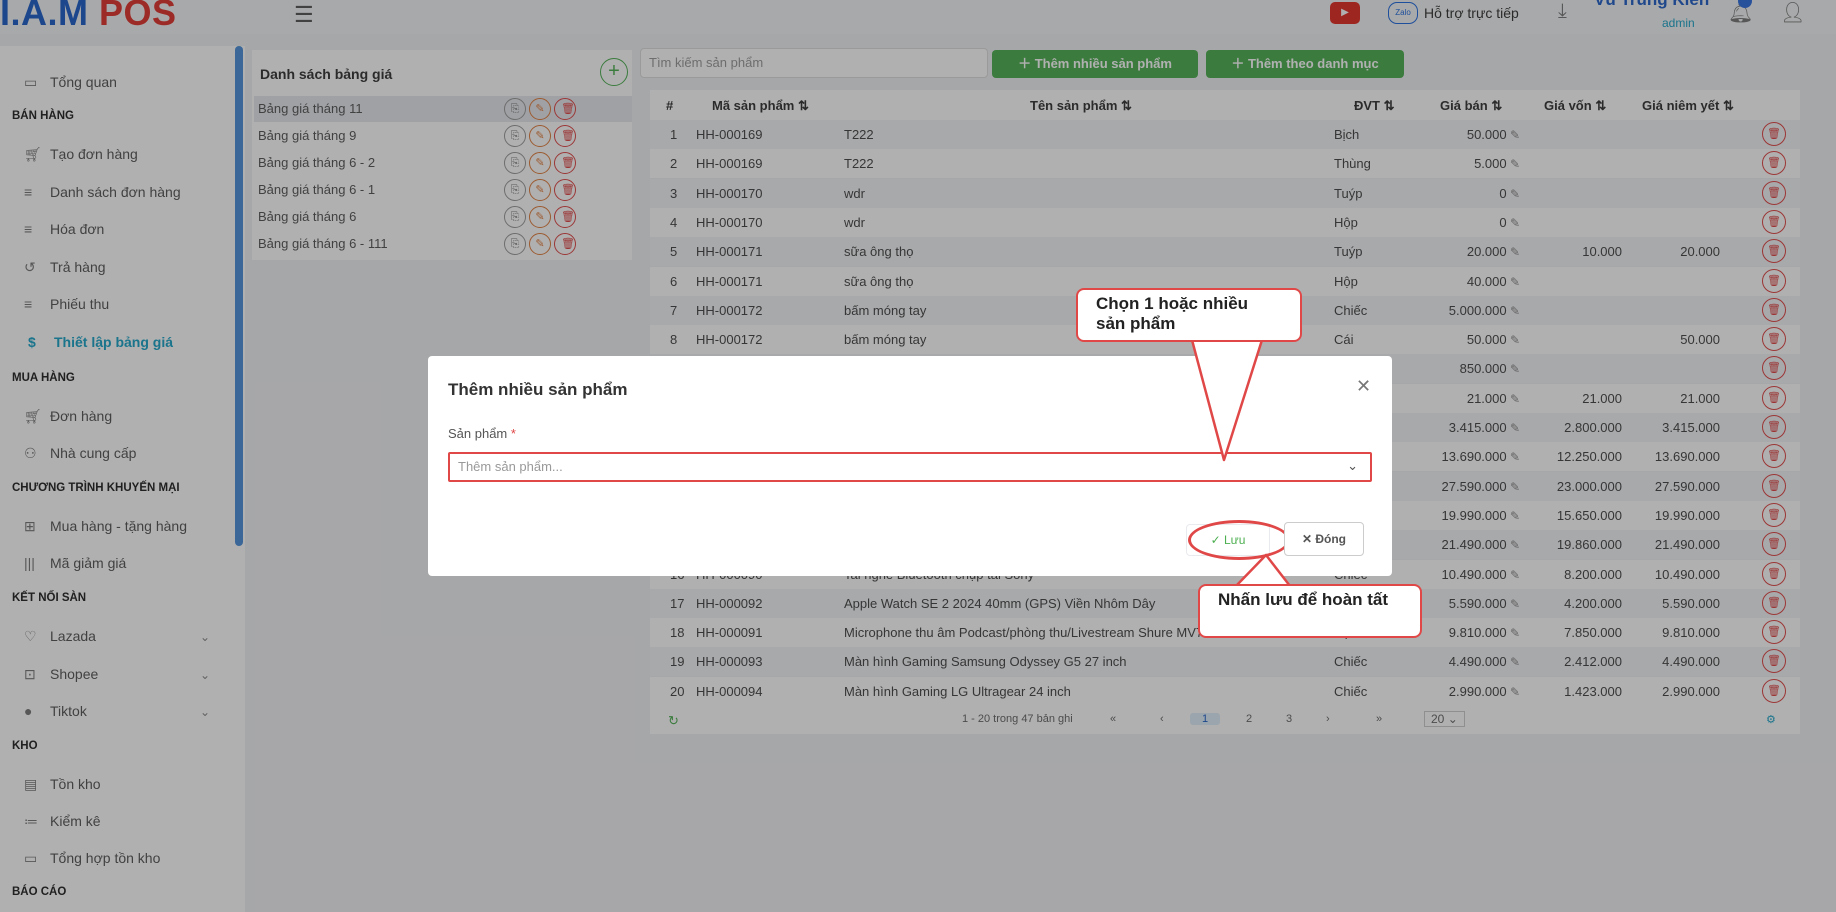 The image size is (1836, 912). What do you see at coordinates (1352, 465) in the screenshot?
I see `chevron-down-icon: ⌄` at bounding box center [1352, 465].